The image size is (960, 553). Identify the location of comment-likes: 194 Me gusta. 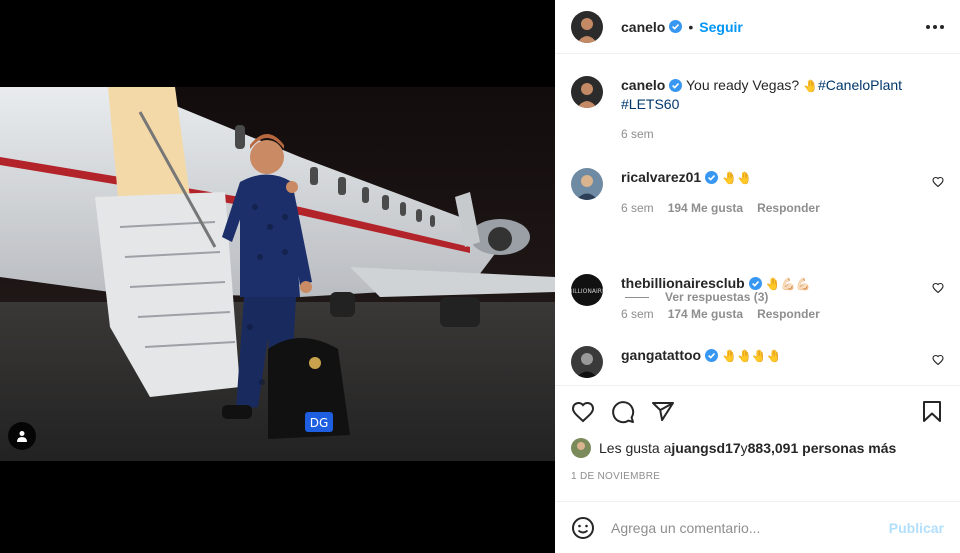
(705, 208).